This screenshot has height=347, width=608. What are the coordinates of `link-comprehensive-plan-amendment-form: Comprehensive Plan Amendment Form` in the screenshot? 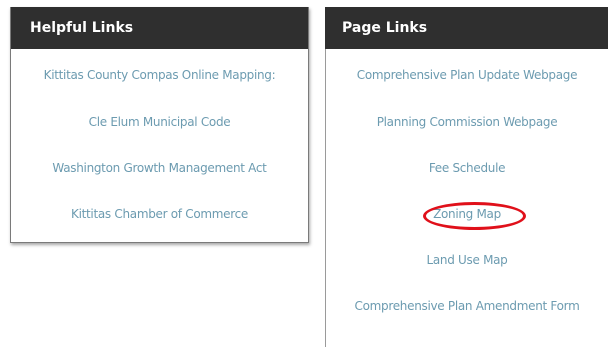 It's located at (467, 306).